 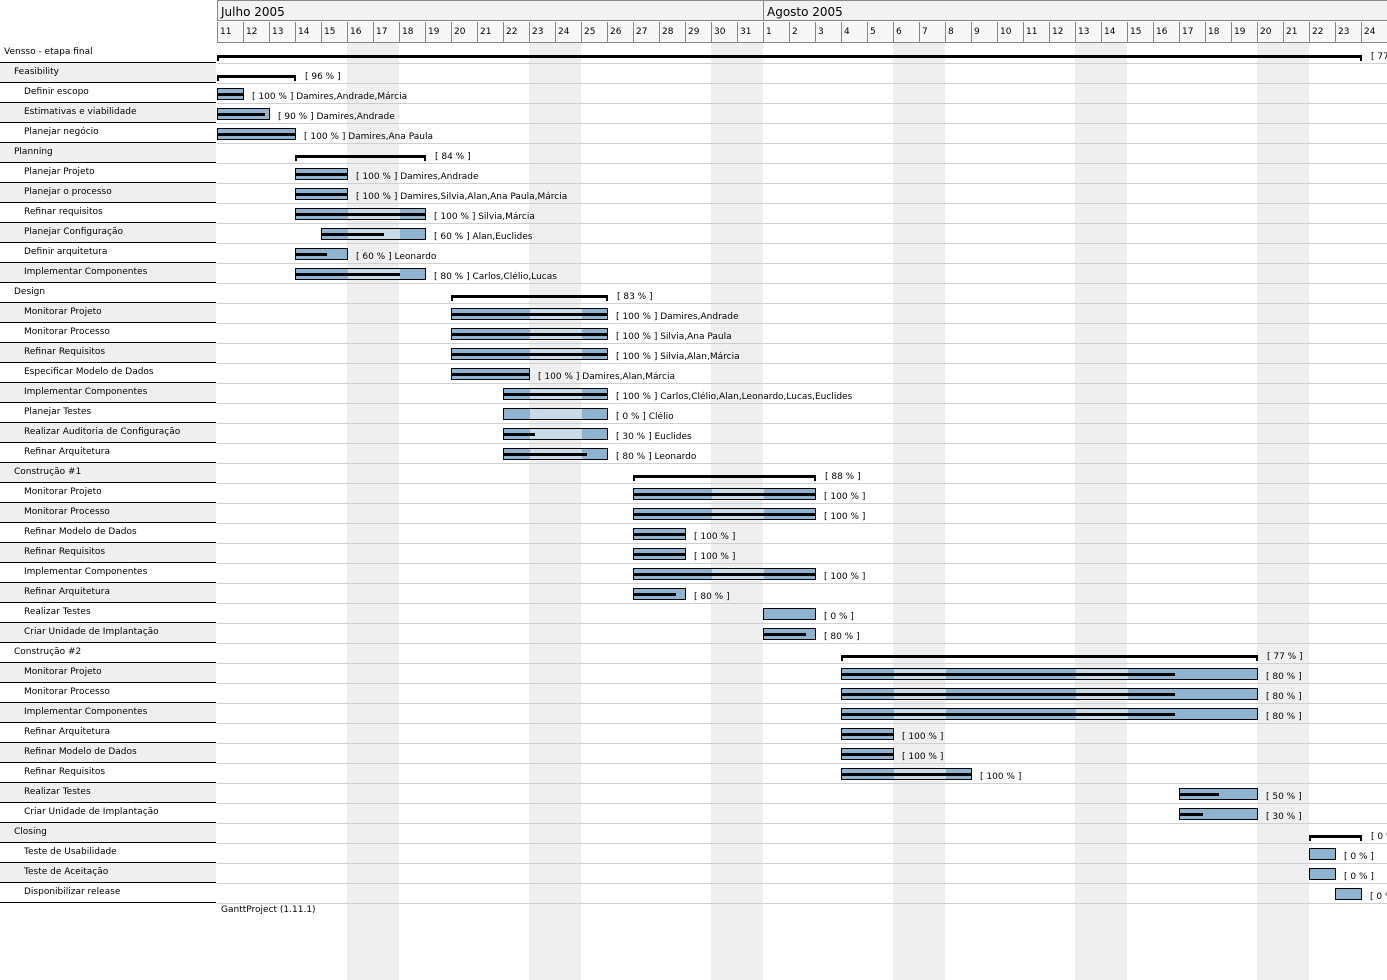 I want to click on day-header: 13, so click(x=1088, y=32).